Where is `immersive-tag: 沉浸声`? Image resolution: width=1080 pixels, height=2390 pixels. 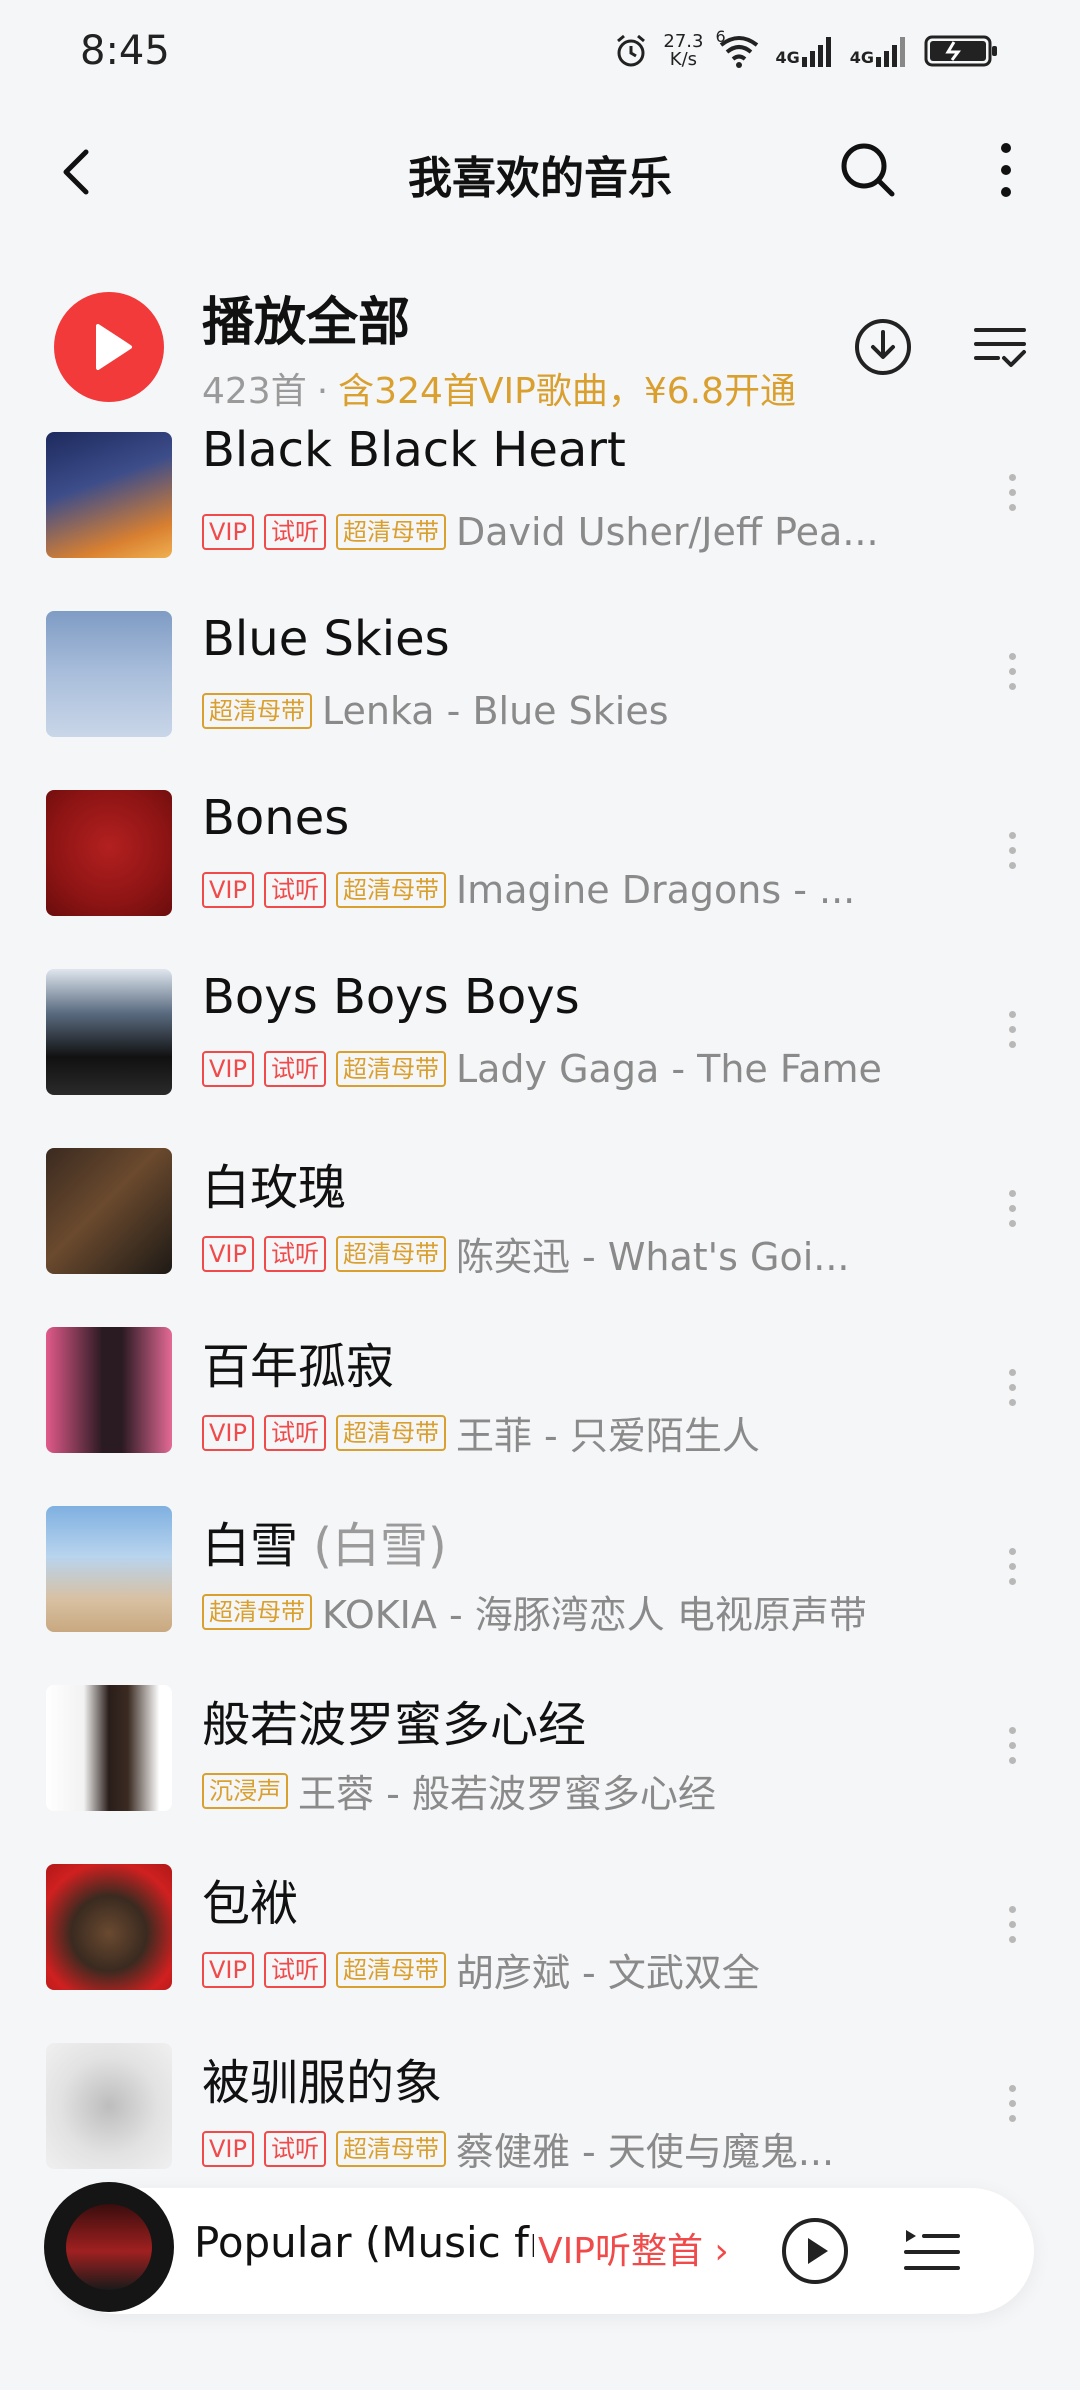
immersive-tag: 沉浸声 is located at coordinates (245, 1790).